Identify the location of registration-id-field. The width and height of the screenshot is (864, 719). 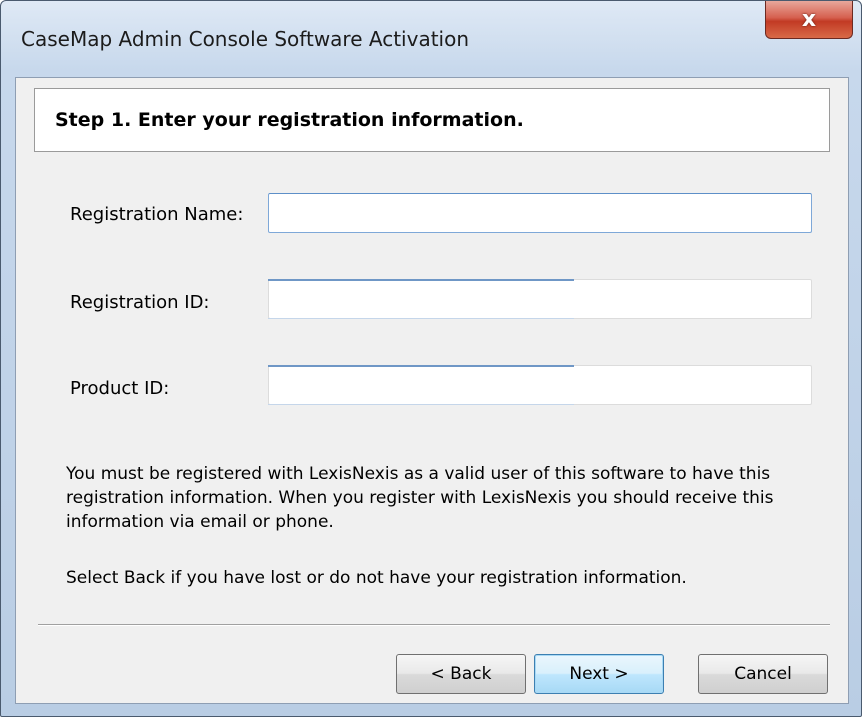
(540, 299).